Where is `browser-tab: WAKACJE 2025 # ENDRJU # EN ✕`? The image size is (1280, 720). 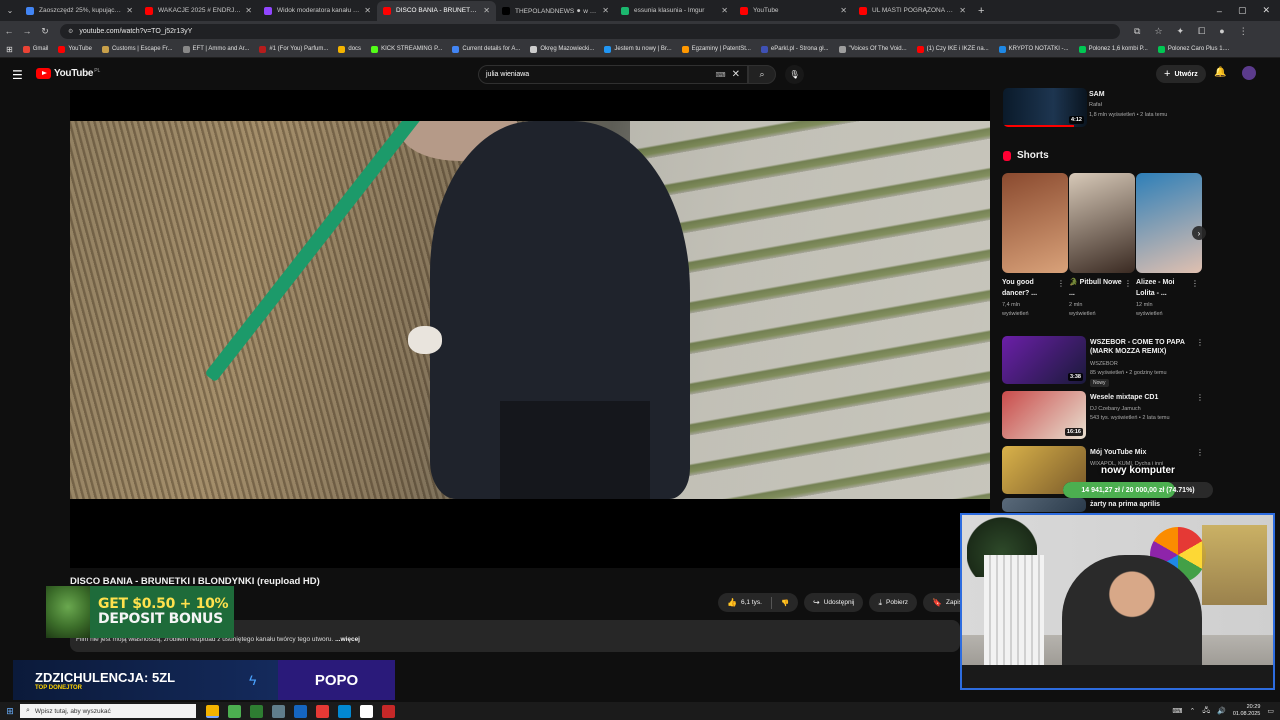 browser-tab: WAKACJE 2025 # ENDRJU # EN ✕ is located at coordinates (198, 11).